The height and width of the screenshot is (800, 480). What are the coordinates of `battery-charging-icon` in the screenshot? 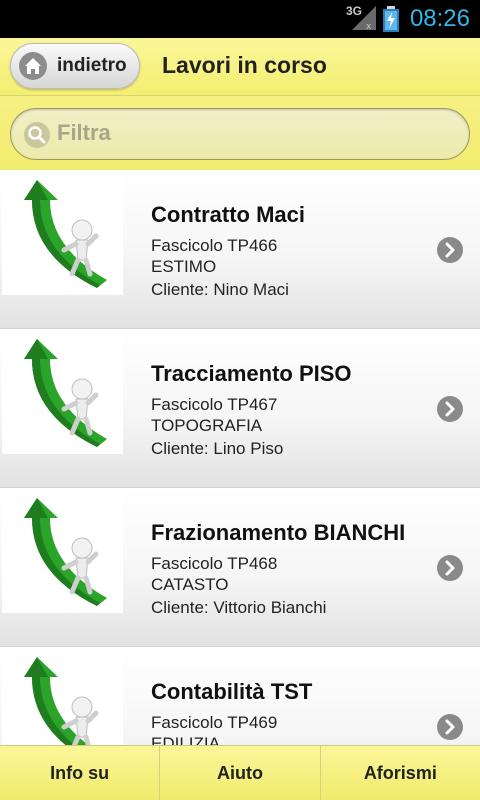 It's located at (391, 19).